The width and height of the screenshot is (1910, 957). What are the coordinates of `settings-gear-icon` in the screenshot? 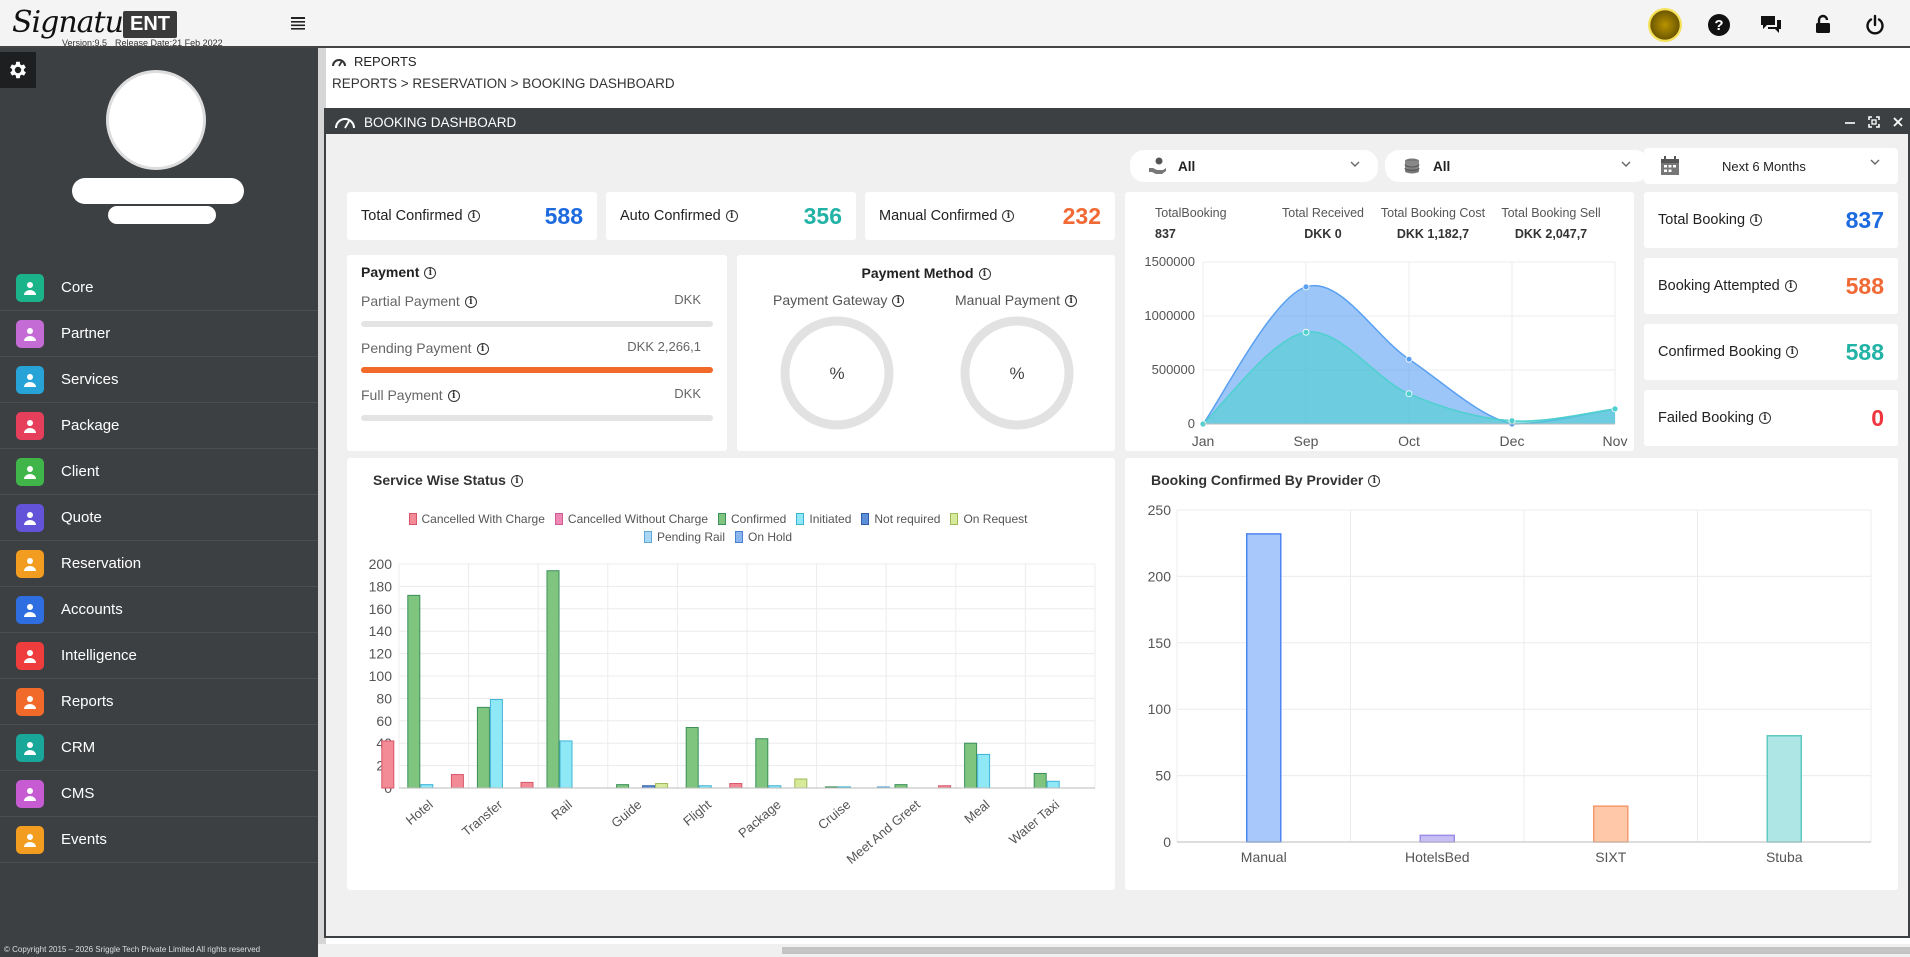 It's located at (18, 70).